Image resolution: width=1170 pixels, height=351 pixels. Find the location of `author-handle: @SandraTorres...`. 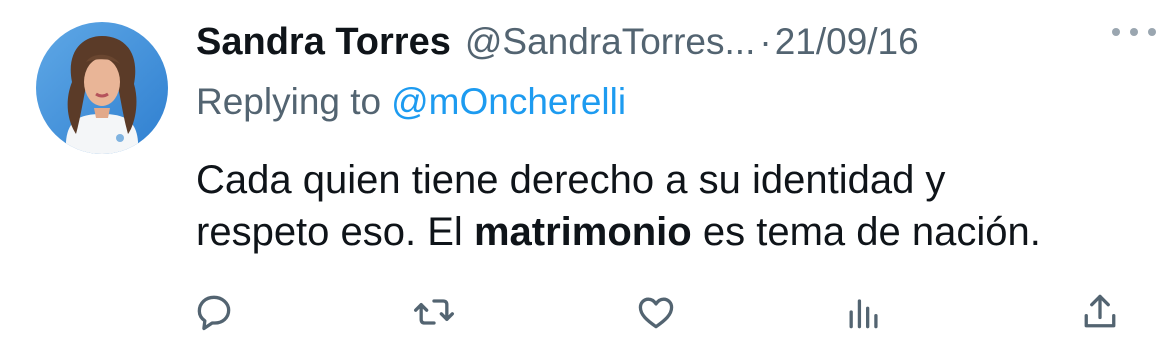

author-handle: @SandraTorres... is located at coordinates (610, 42).